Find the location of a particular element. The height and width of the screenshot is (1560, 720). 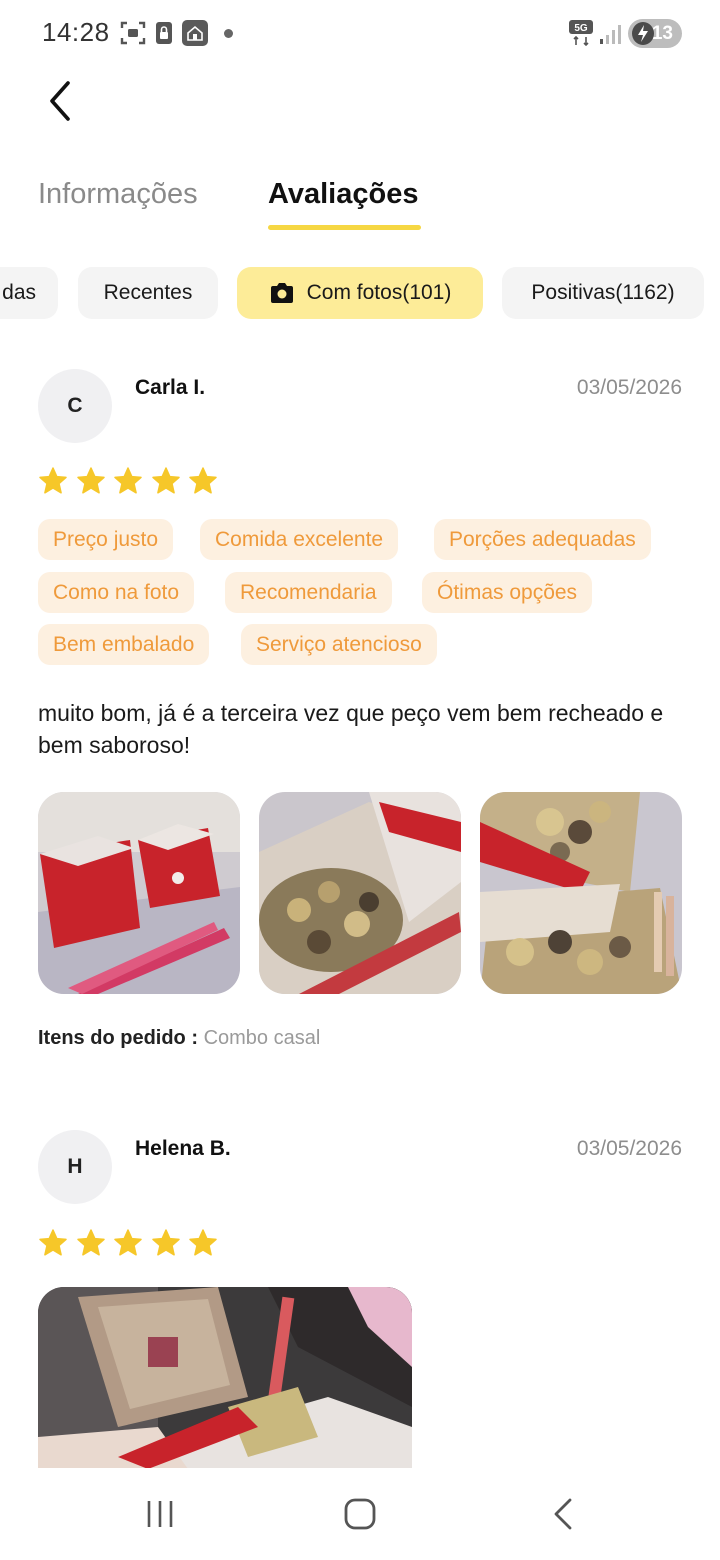

status-bar: 14:28 5G 13 is located at coordinates (360, 34).